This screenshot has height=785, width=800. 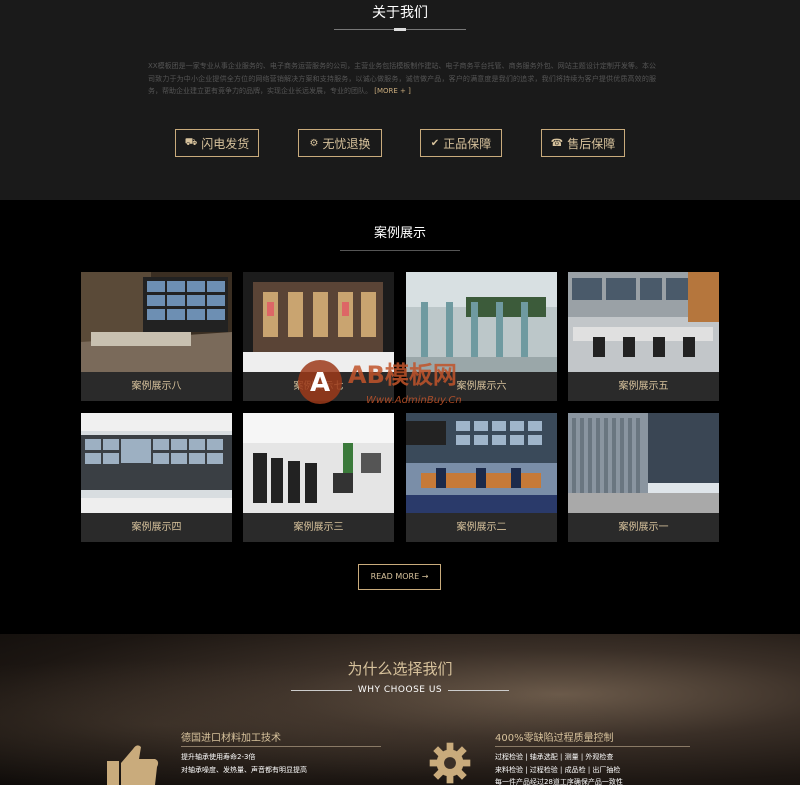 I want to click on feature-label: 正品保障, so click(x=467, y=143).